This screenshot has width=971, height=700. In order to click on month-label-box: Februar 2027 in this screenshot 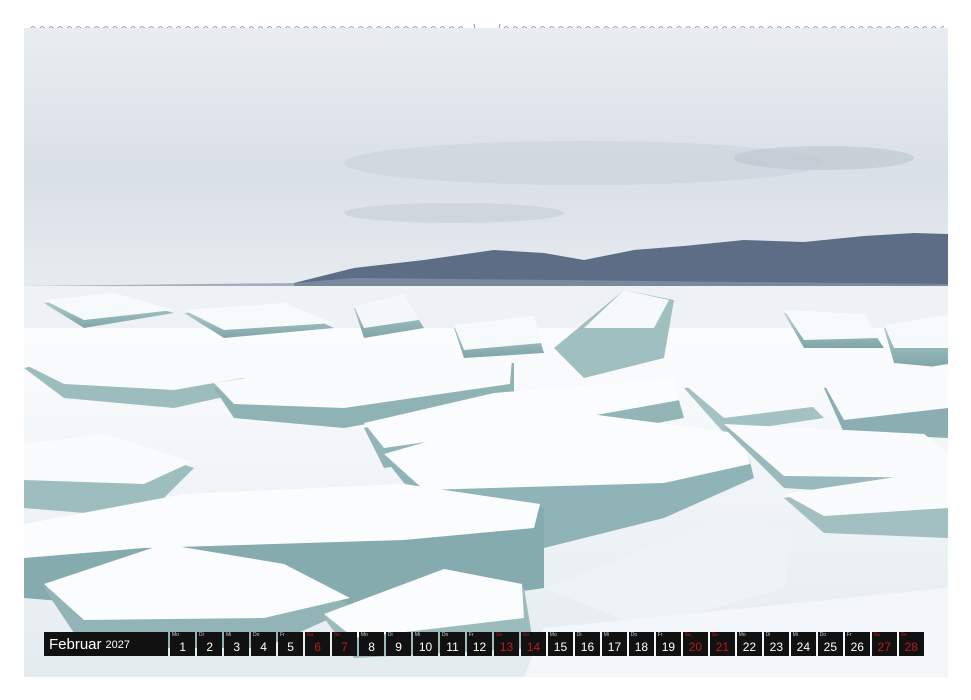, I will do `click(106, 644)`.